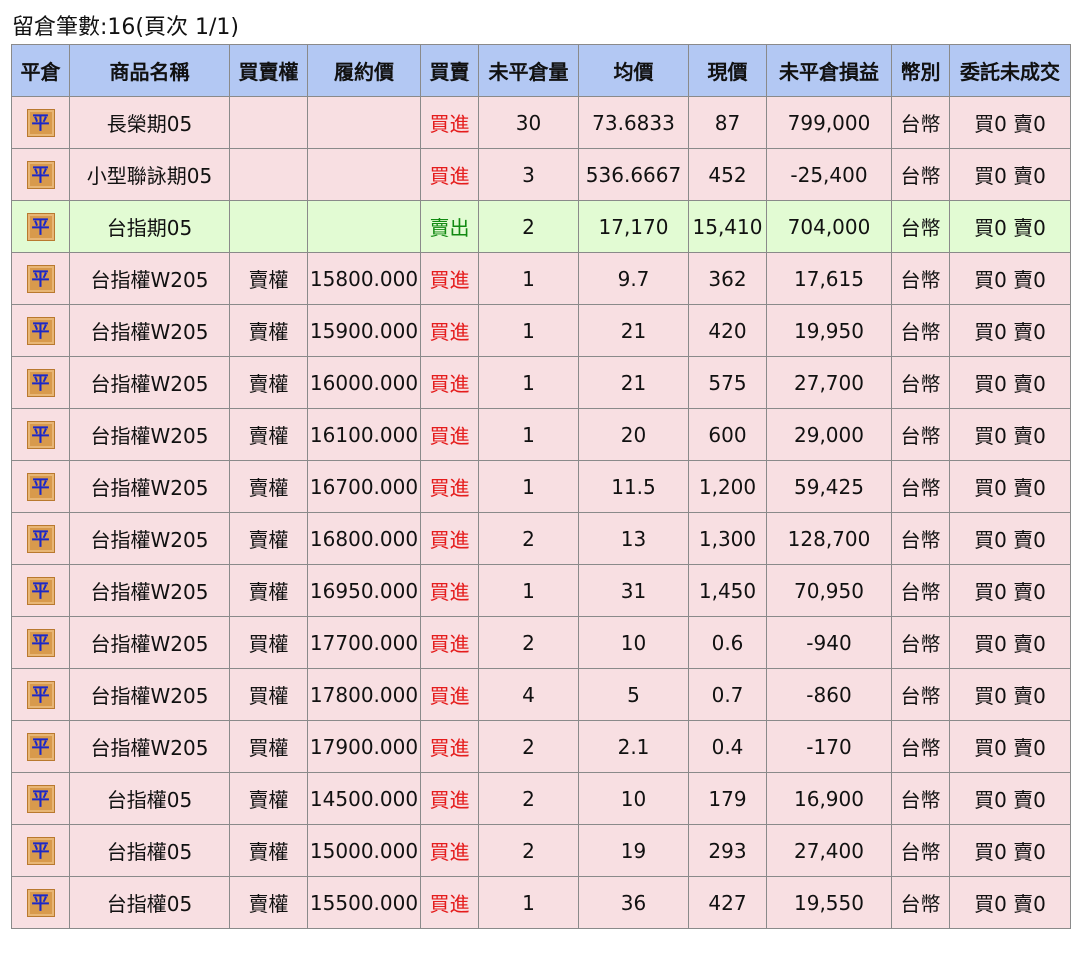 This screenshot has height=962, width=1080. I want to click on table-row: 平小型聯詠期05 買進 3 536.6667 452 -25,400 台幣 買0 賣0, so click(541, 174).